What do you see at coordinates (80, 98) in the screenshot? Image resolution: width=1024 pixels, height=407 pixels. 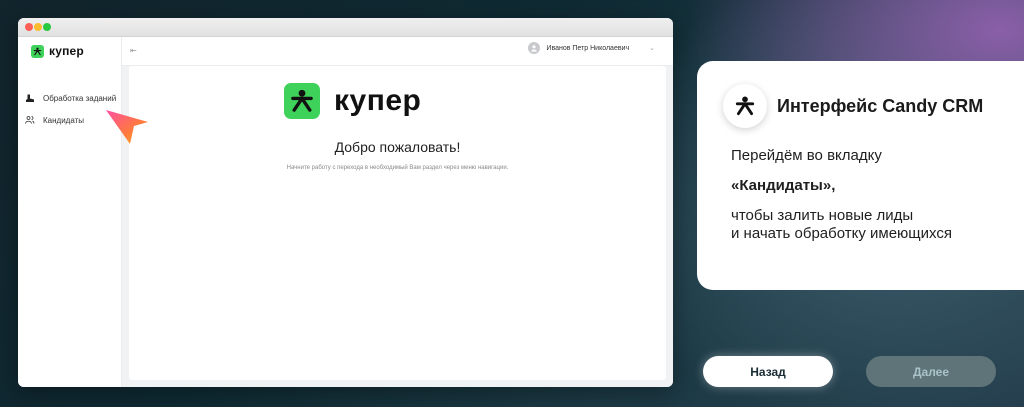 I see `sidebar-item-label: Обработка заданий` at bounding box center [80, 98].